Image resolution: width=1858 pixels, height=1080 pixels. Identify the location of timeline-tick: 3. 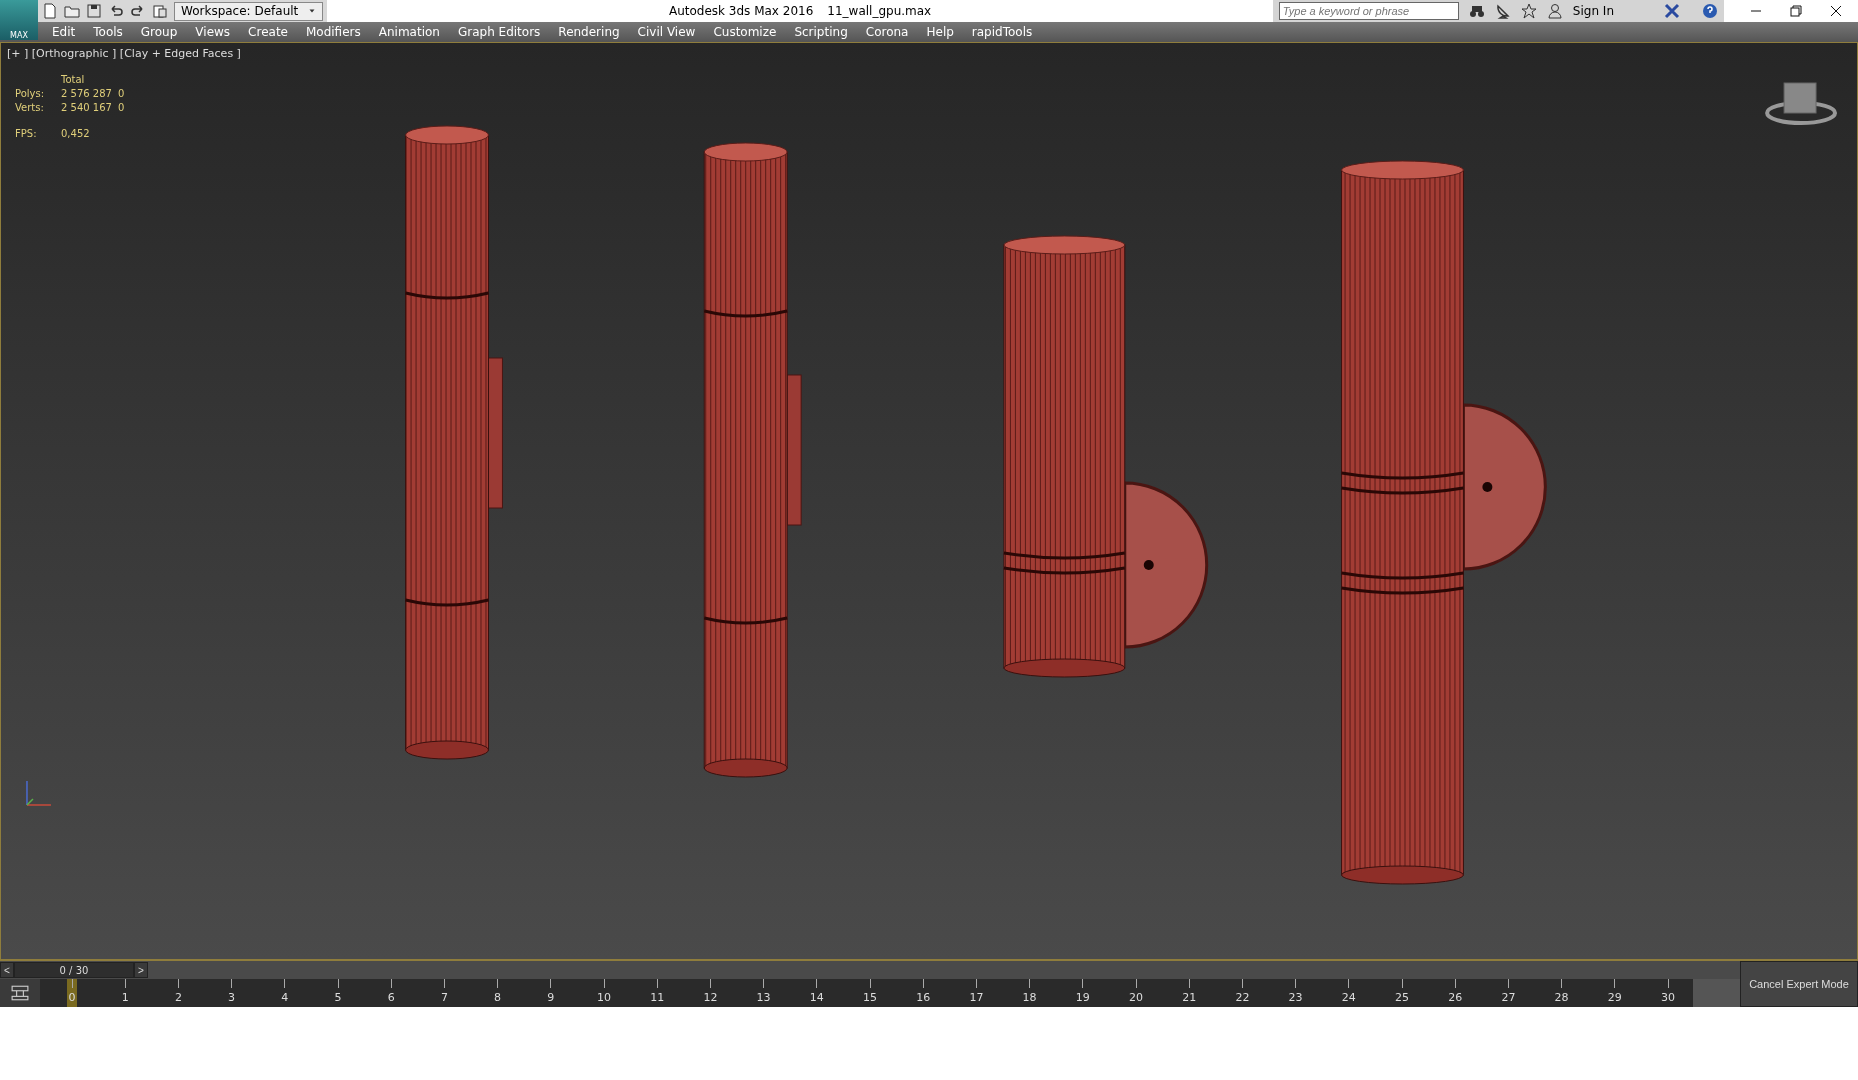
(231, 993).